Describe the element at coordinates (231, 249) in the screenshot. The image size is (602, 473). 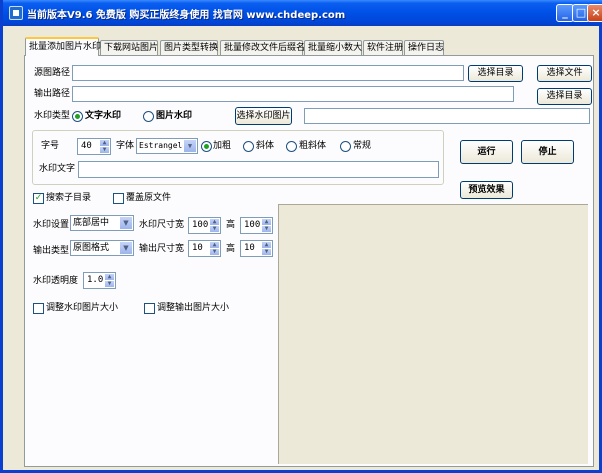
I see `output-height-label: 高` at that location.